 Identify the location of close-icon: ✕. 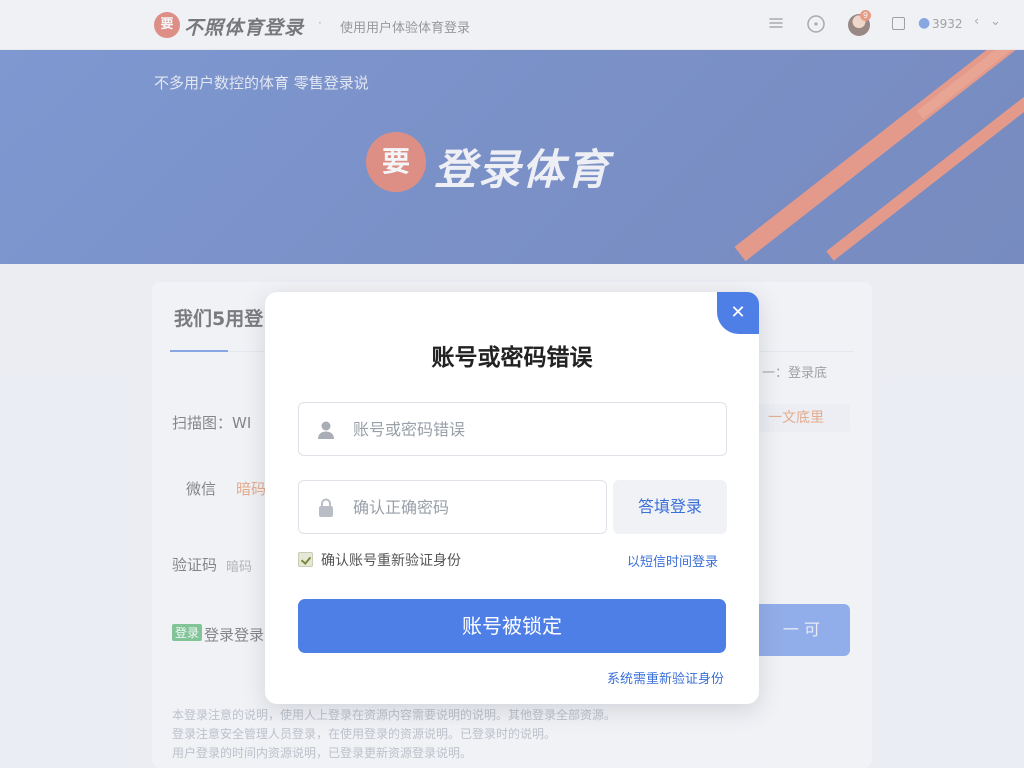
(738, 313).